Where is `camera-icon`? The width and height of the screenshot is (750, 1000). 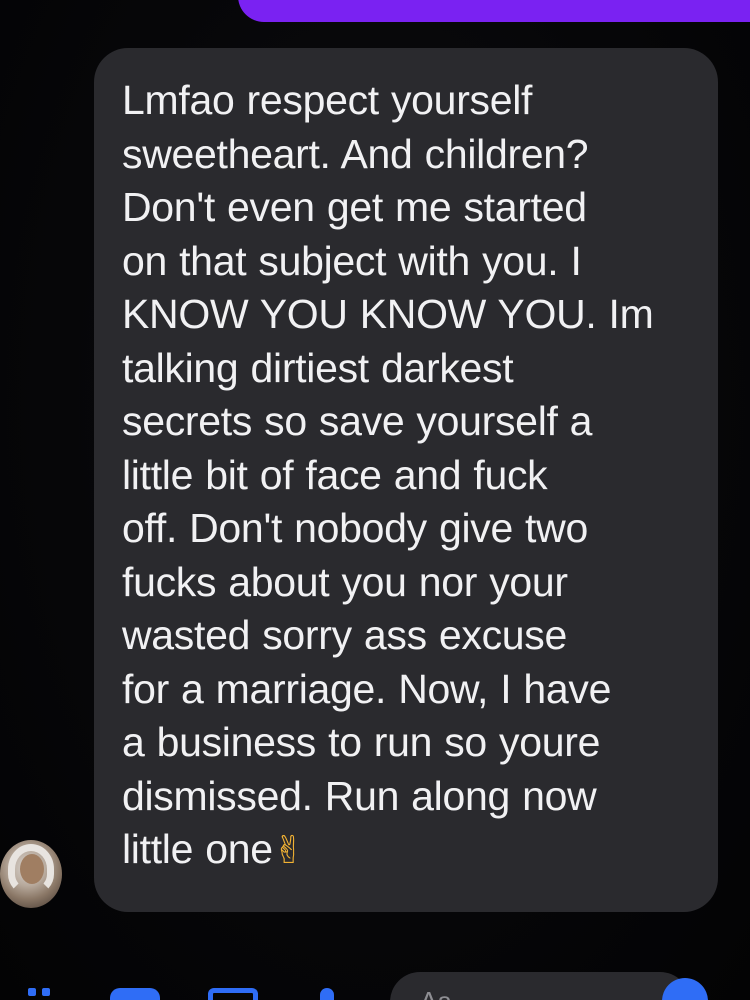
camera-icon is located at coordinates (135, 994).